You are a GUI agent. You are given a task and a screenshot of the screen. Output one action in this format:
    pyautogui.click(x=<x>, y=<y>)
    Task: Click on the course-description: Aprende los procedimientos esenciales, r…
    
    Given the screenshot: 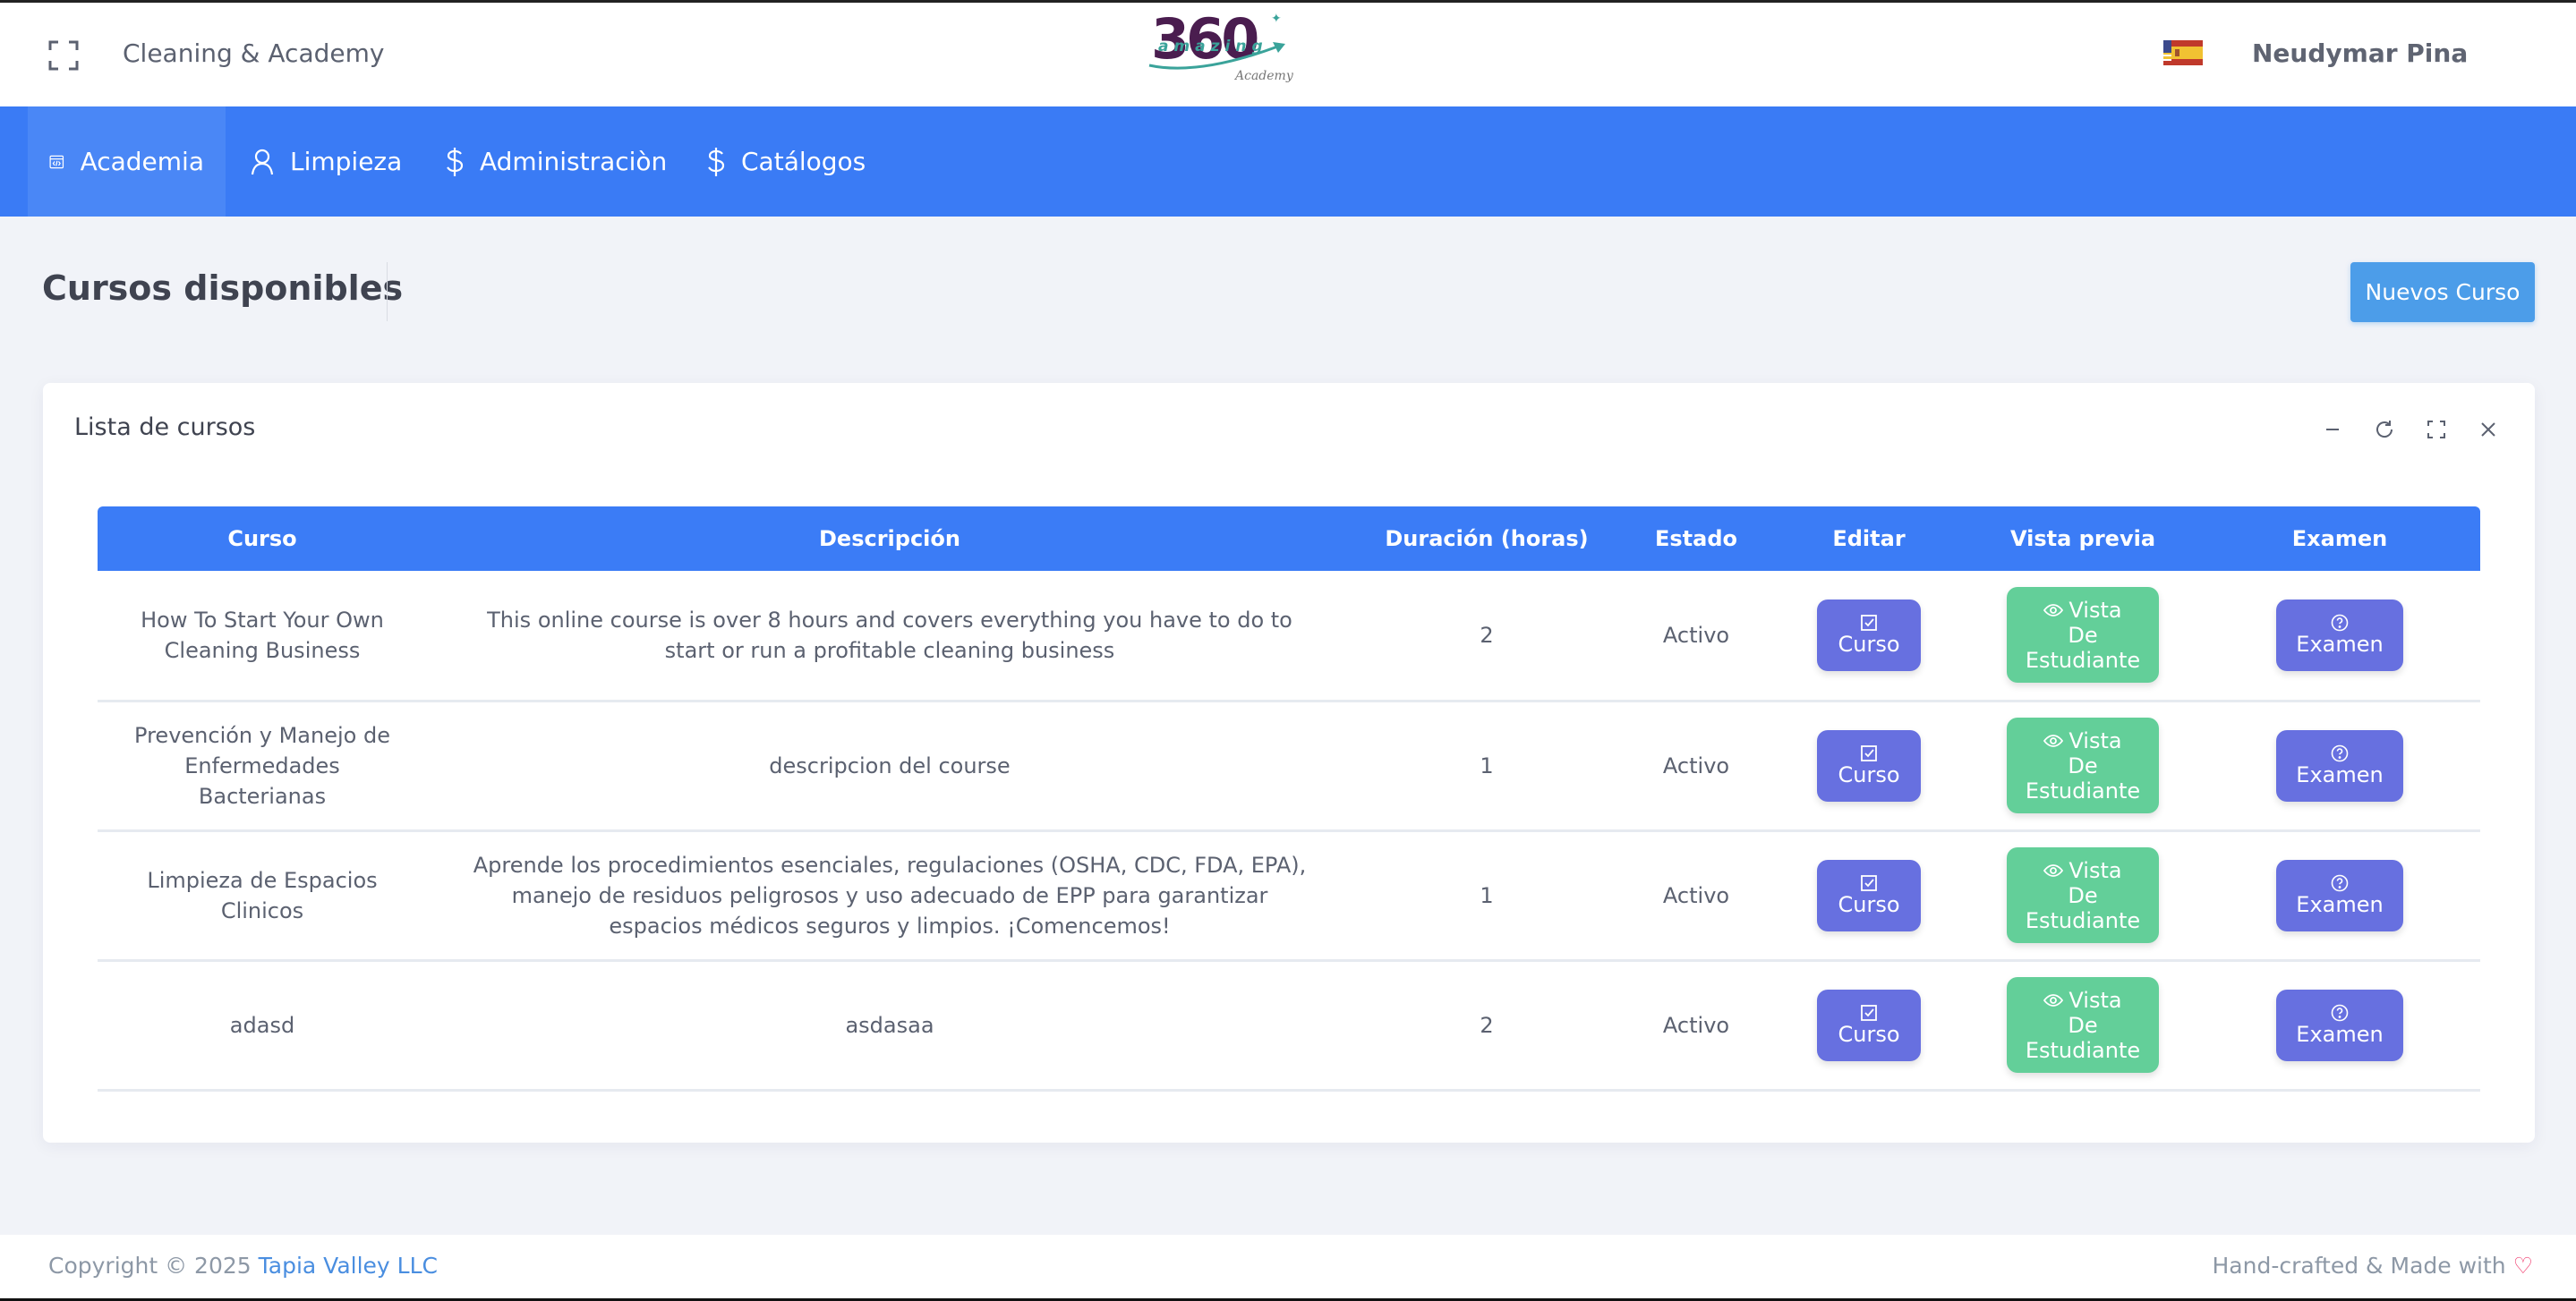 What is the action you would take?
    pyautogui.click(x=890, y=895)
    